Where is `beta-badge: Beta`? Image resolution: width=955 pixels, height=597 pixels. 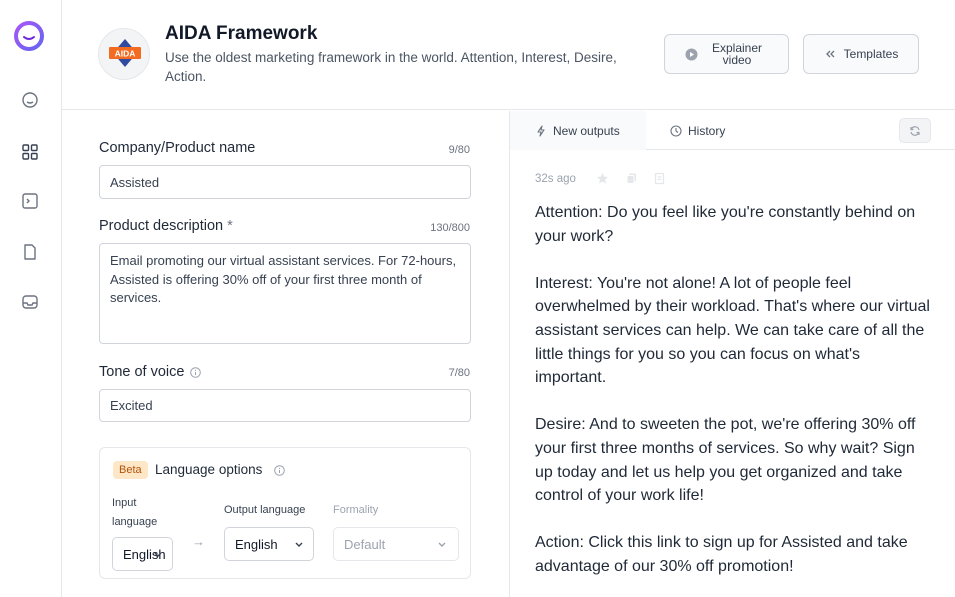 beta-badge: Beta is located at coordinates (130, 470).